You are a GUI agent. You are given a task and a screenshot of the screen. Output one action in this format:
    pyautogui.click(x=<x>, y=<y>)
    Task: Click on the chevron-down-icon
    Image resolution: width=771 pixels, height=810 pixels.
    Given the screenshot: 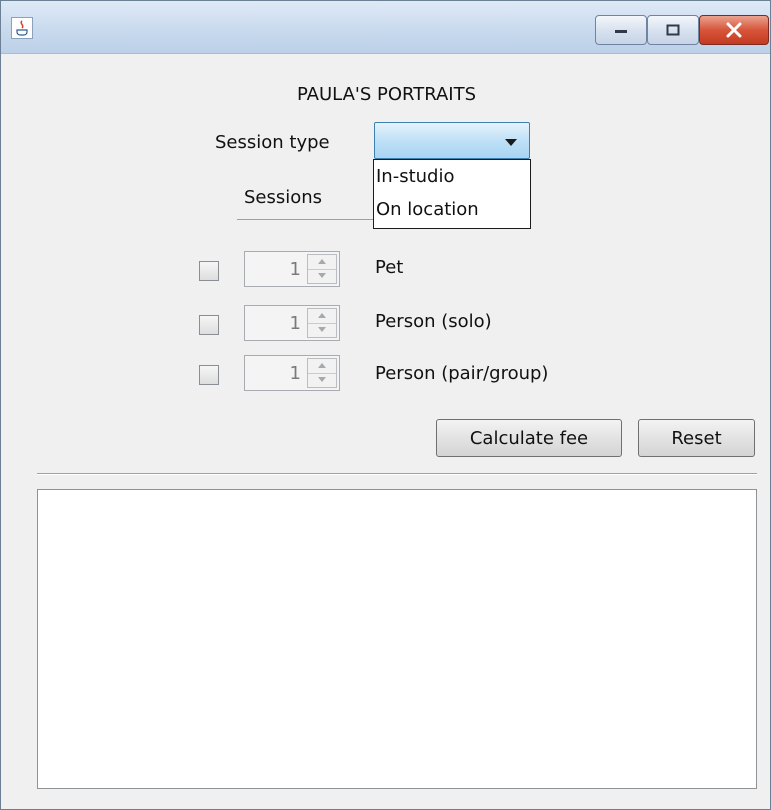 What is the action you would take?
    pyautogui.click(x=511, y=142)
    